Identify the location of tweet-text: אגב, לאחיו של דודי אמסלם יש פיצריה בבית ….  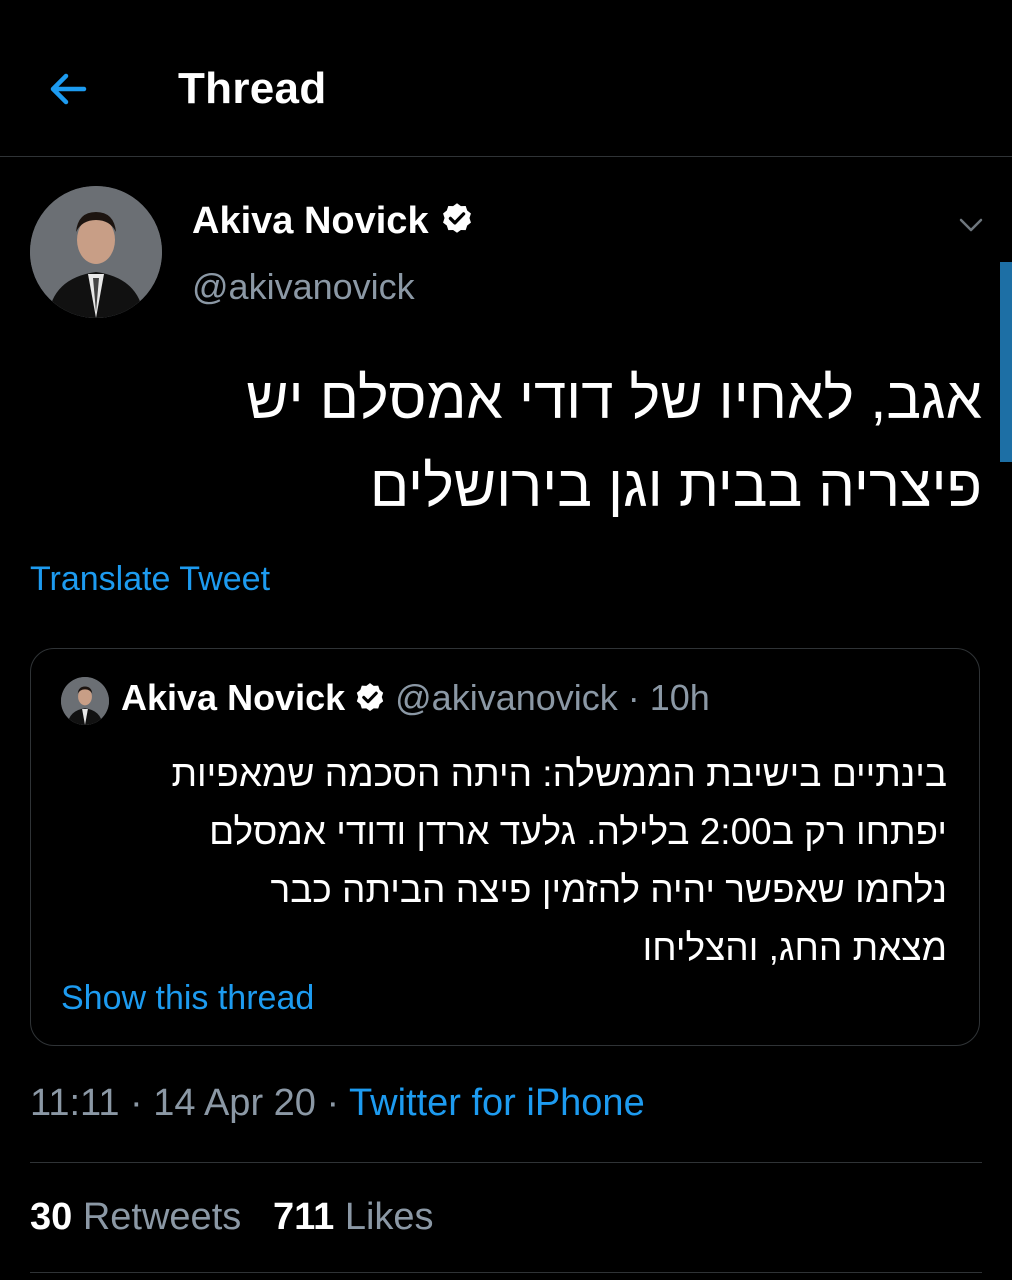
(582, 443).